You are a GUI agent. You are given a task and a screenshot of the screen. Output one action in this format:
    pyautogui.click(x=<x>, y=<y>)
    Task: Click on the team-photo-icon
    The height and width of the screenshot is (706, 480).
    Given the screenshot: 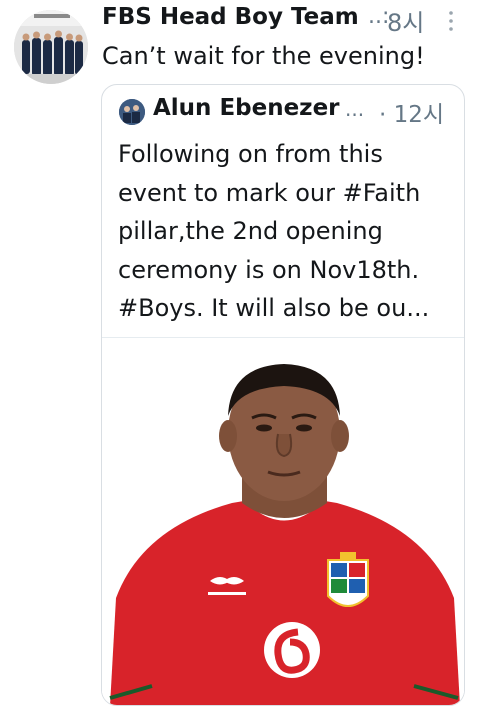 What is the action you would take?
    pyautogui.click(x=51, y=47)
    